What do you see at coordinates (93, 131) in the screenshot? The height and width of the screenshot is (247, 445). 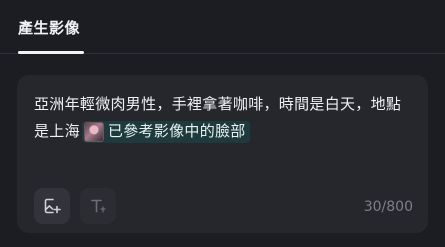 I see `reference-thumbnail` at bounding box center [93, 131].